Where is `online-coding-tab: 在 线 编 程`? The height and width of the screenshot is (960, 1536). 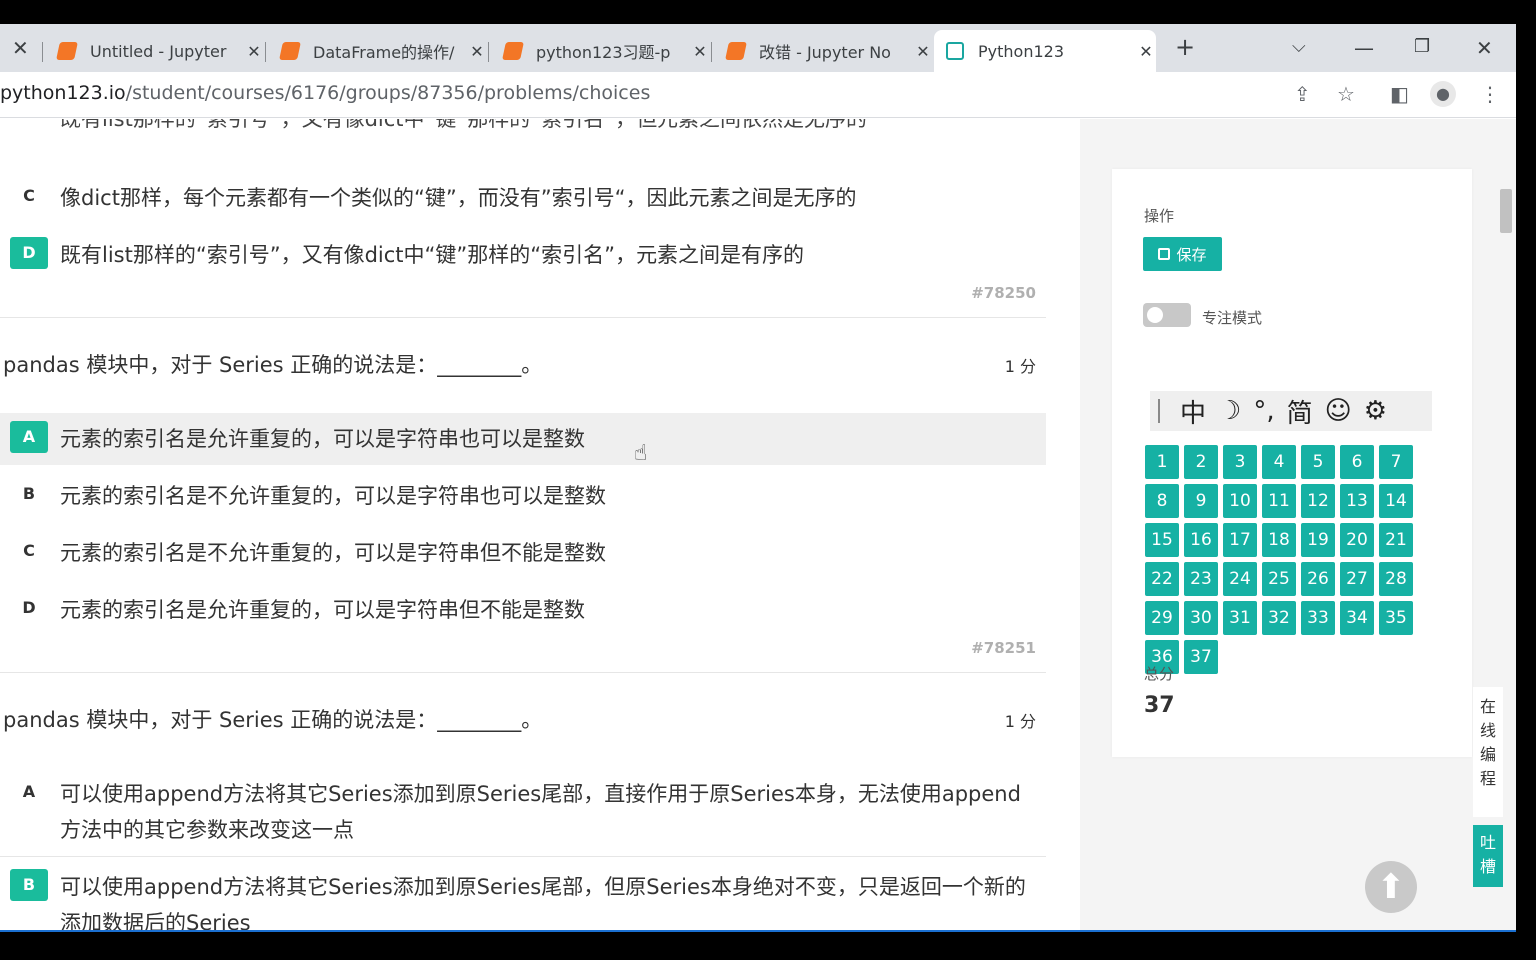 online-coding-tab: 在 线 编 程 is located at coordinates (1488, 752).